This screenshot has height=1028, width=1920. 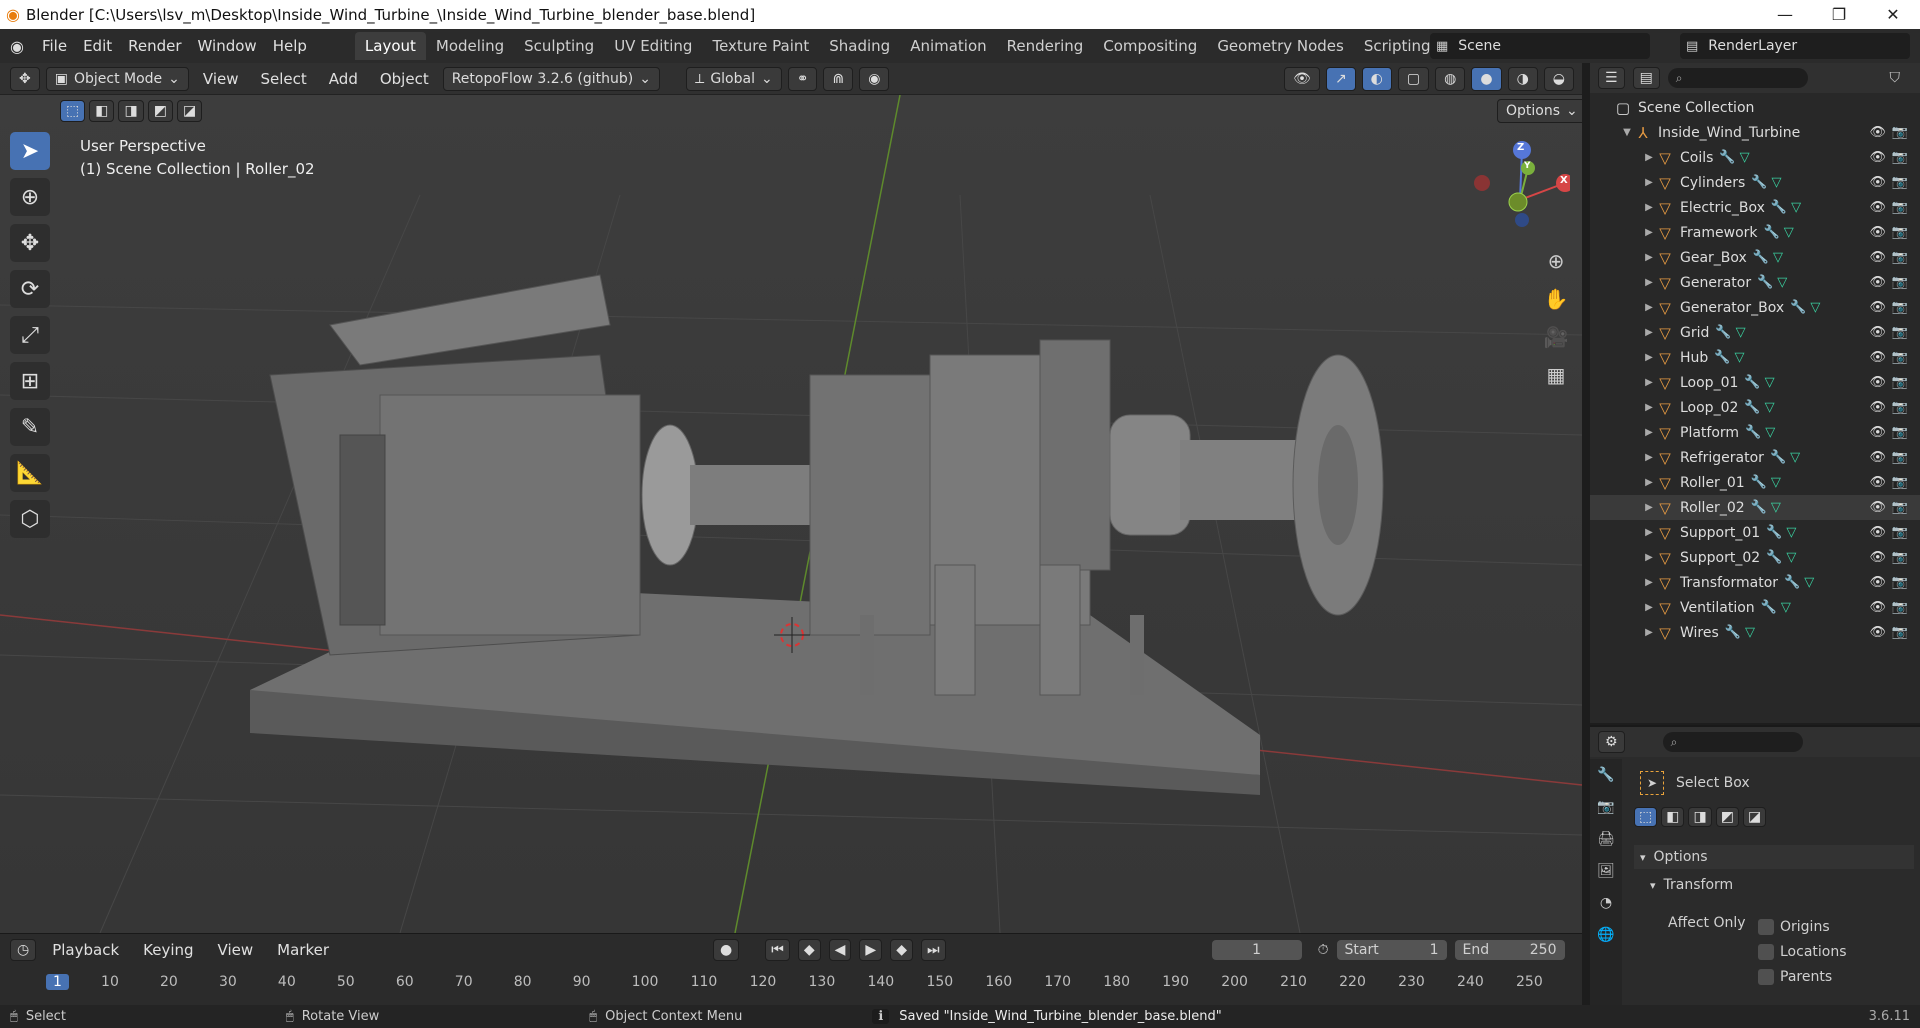 What do you see at coordinates (1755, 207) in the screenshot?
I see `outliner-item: ▶ ▽ Electric_Box 🔧 ▽ 👁 📷` at bounding box center [1755, 207].